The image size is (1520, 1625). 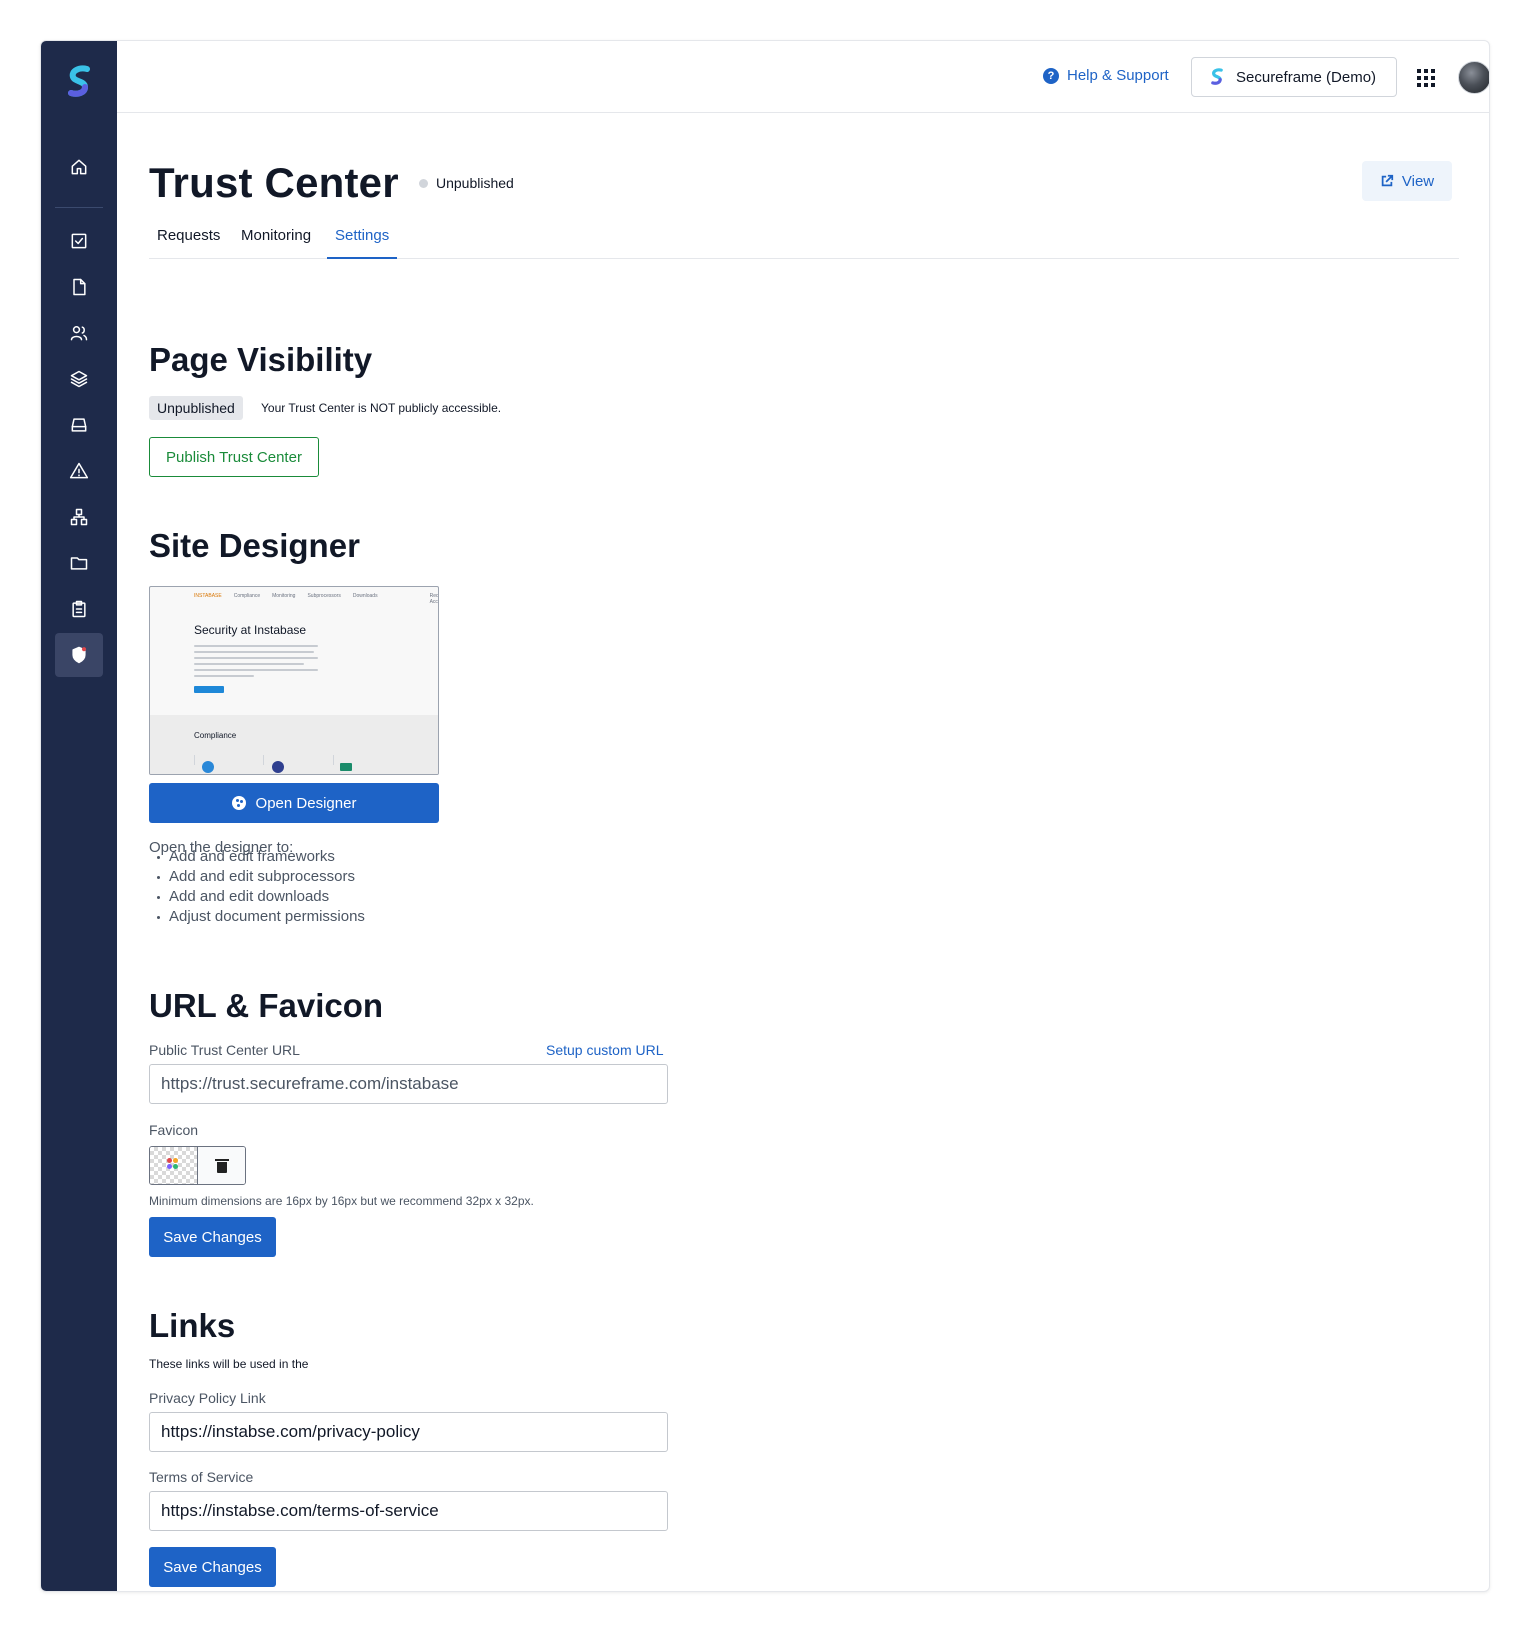 What do you see at coordinates (188, 239) in the screenshot?
I see `tab-requests: Requests` at bounding box center [188, 239].